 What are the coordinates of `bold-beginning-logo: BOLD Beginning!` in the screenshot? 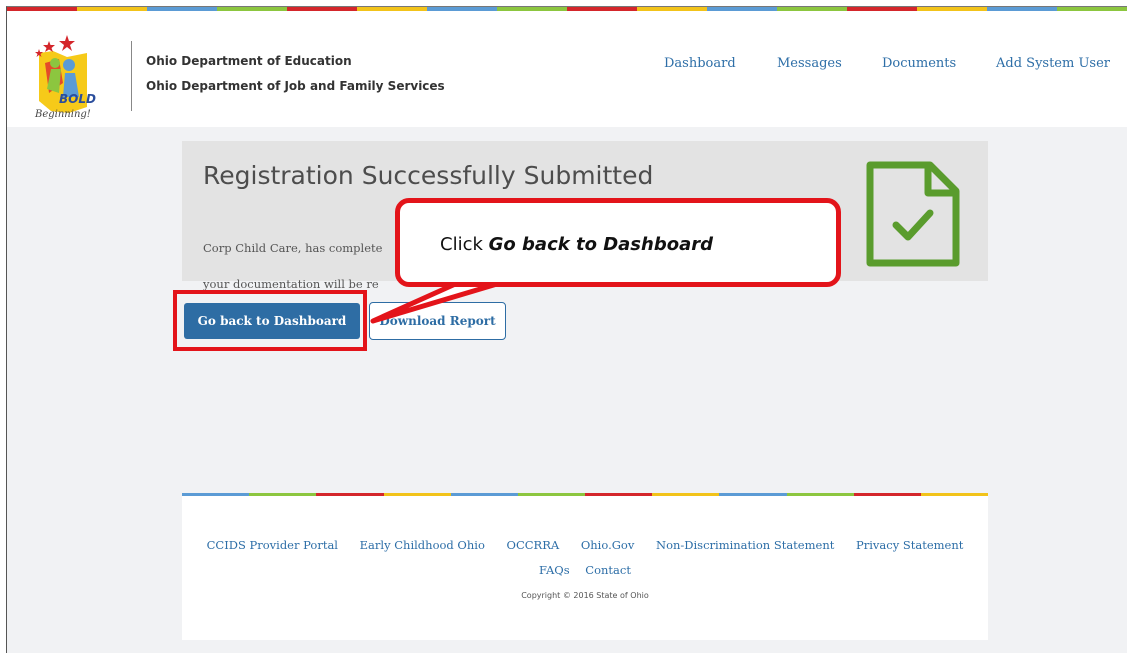 It's located at (77, 75).